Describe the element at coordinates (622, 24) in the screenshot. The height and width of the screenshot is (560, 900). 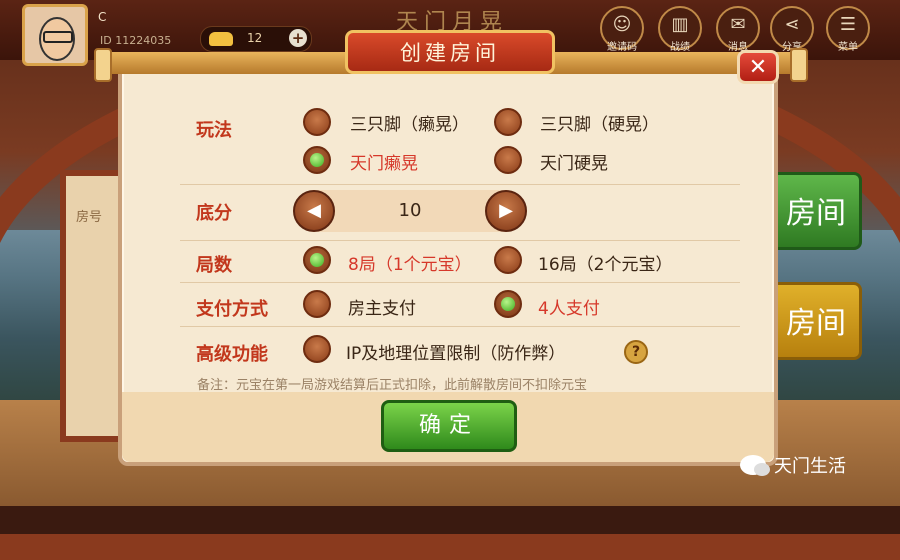
I see `person-icon: ☺` at that location.